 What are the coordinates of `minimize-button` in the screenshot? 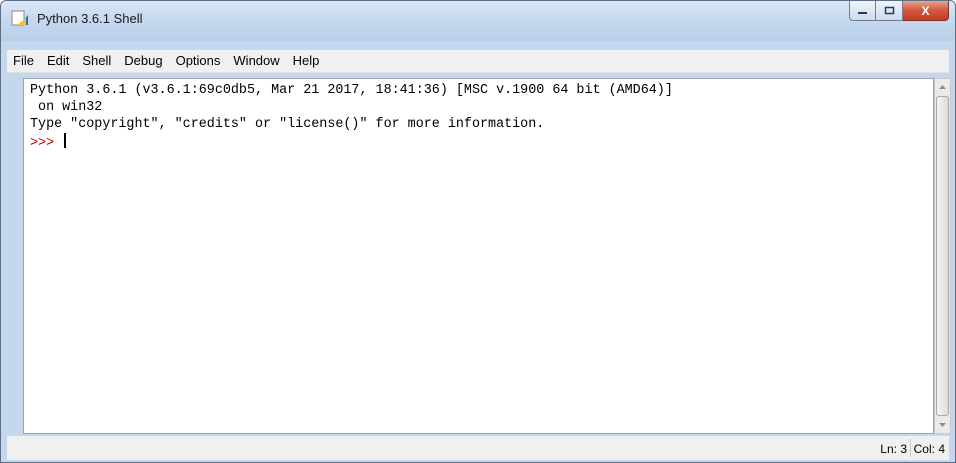 It's located at (862, 11).